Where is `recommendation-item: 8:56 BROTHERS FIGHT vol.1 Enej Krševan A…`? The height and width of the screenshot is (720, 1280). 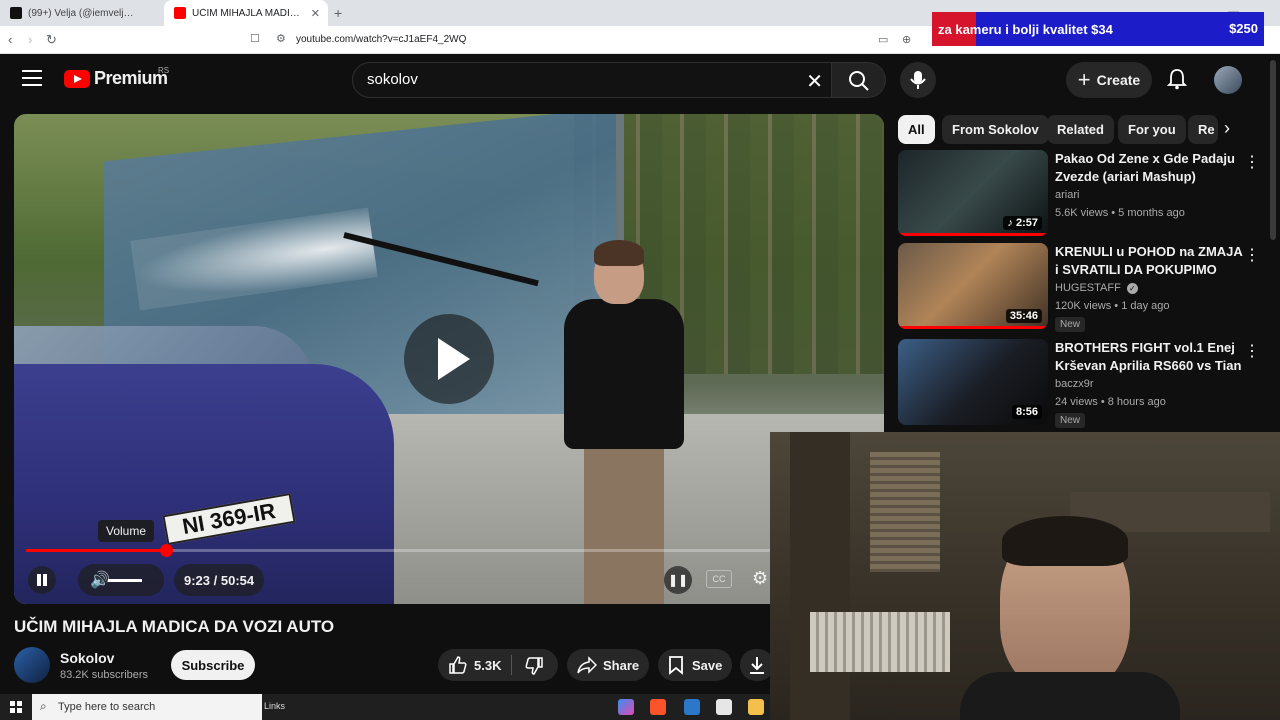 recommendation-item: 8:56 BROTHERS FIGHT vol.1 Enej Krševan A… is located at coordinates (1084, 385).